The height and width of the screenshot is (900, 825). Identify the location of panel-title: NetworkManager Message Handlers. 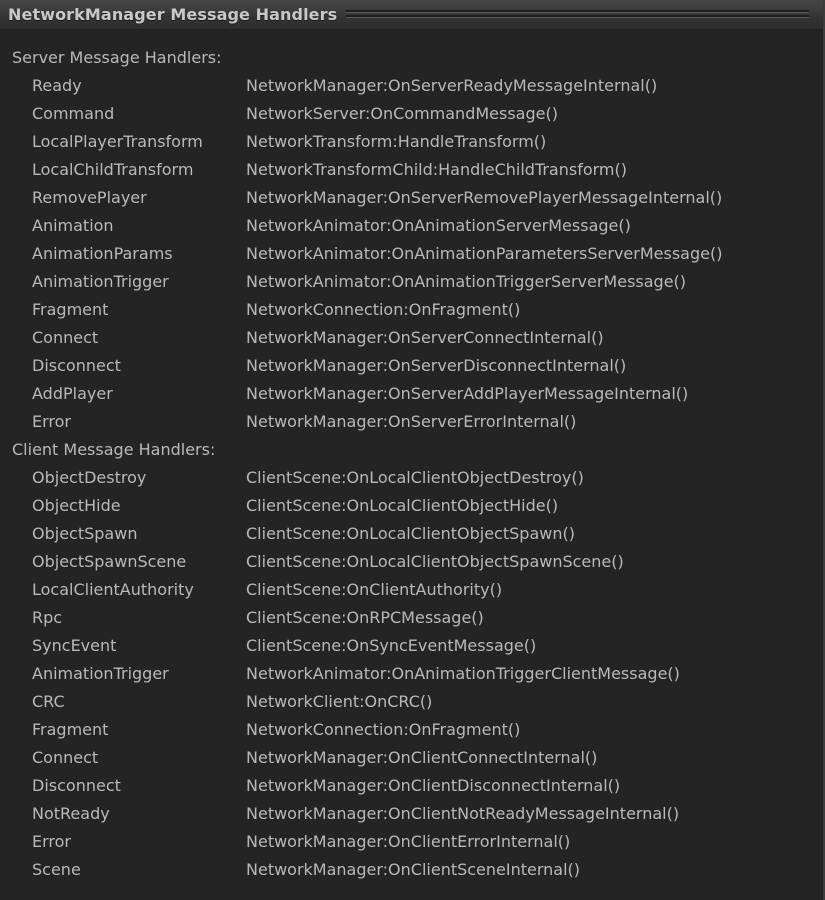
(173, 14).